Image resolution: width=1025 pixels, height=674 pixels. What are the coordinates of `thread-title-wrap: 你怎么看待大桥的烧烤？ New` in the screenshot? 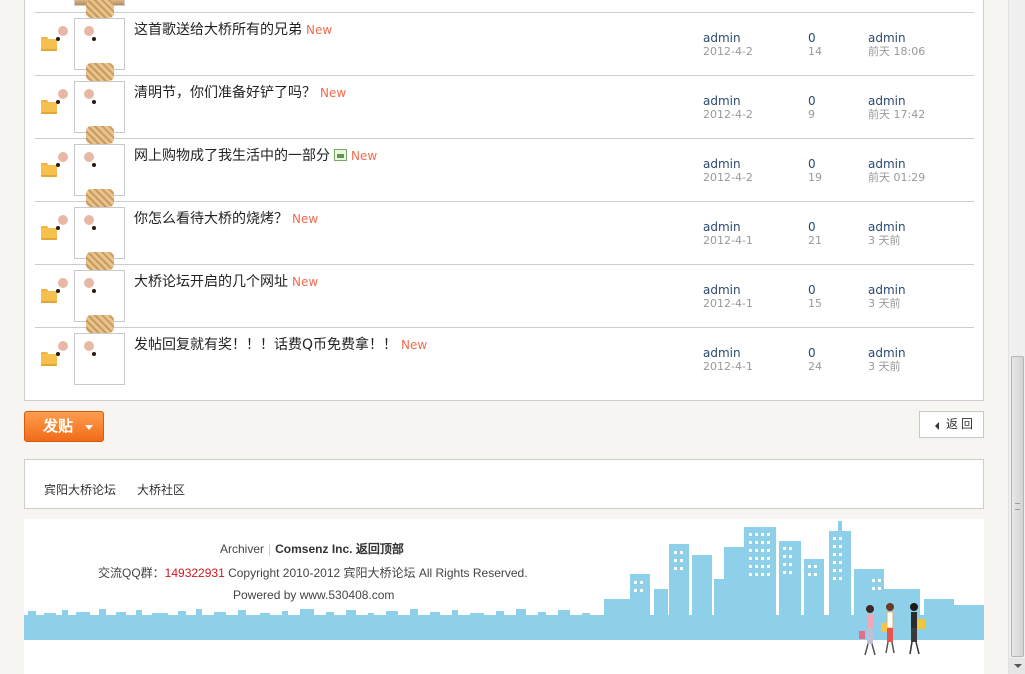 It's located at (226, 218).